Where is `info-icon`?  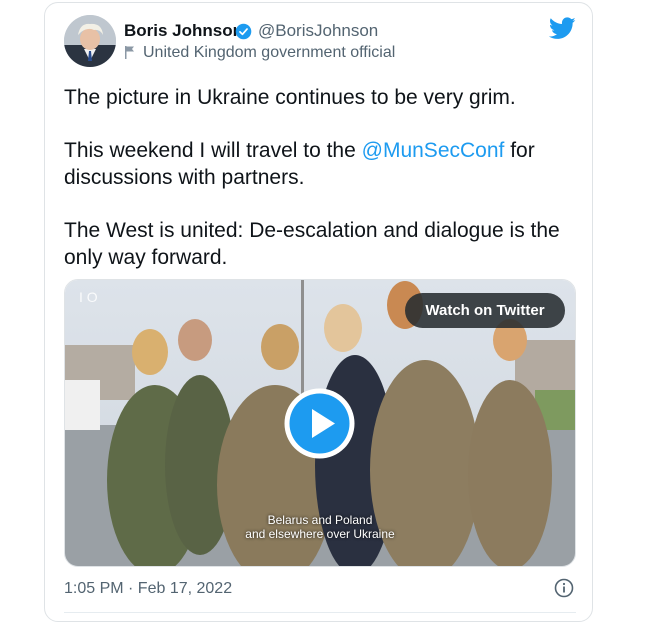
info-icon is located at coordinates (564, 588).